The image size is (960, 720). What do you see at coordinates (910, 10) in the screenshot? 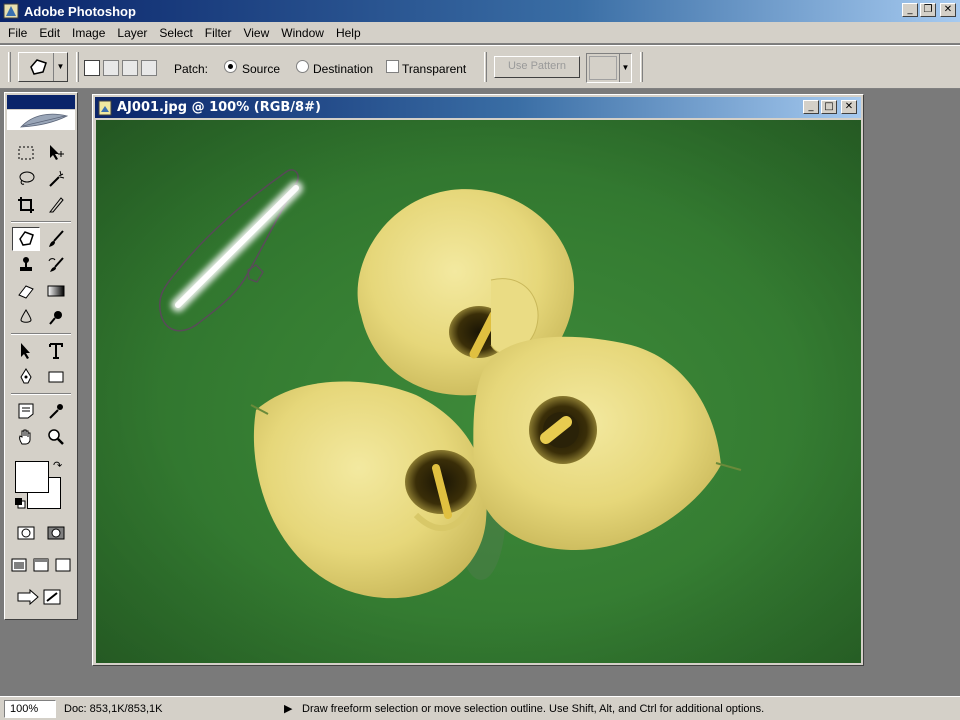
I see `app-minimize-button: _` at bounding box center [910, 10].